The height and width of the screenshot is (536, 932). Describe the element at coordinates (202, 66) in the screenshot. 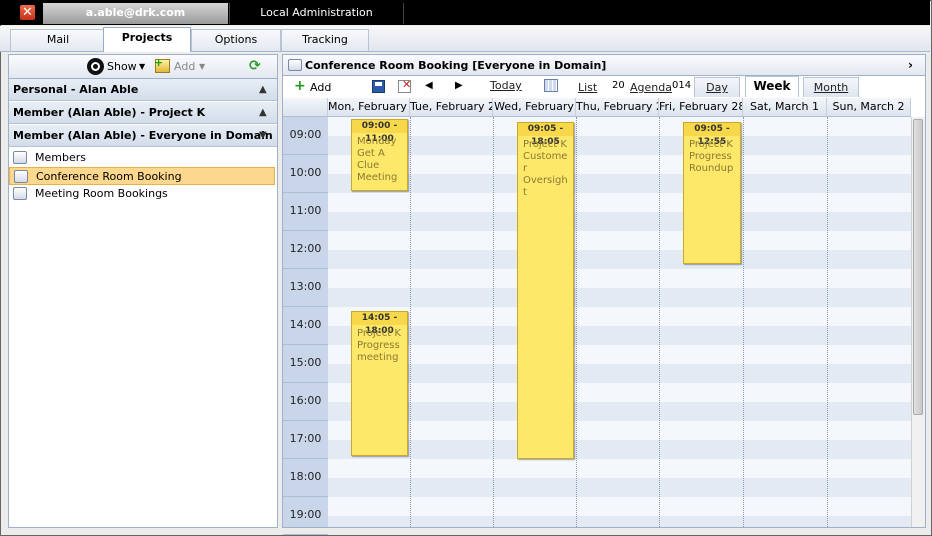

I see `add-dropdown-icon: ▼` at that location.